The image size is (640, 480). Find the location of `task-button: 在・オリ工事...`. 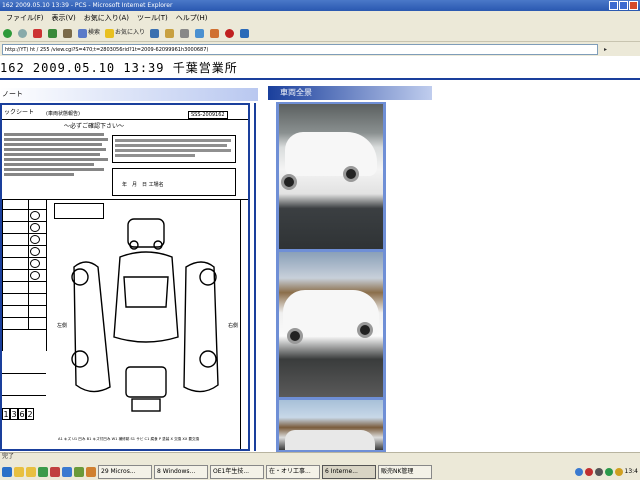

task-button: 在・オリ工事... is located at coordinates (293, 471).